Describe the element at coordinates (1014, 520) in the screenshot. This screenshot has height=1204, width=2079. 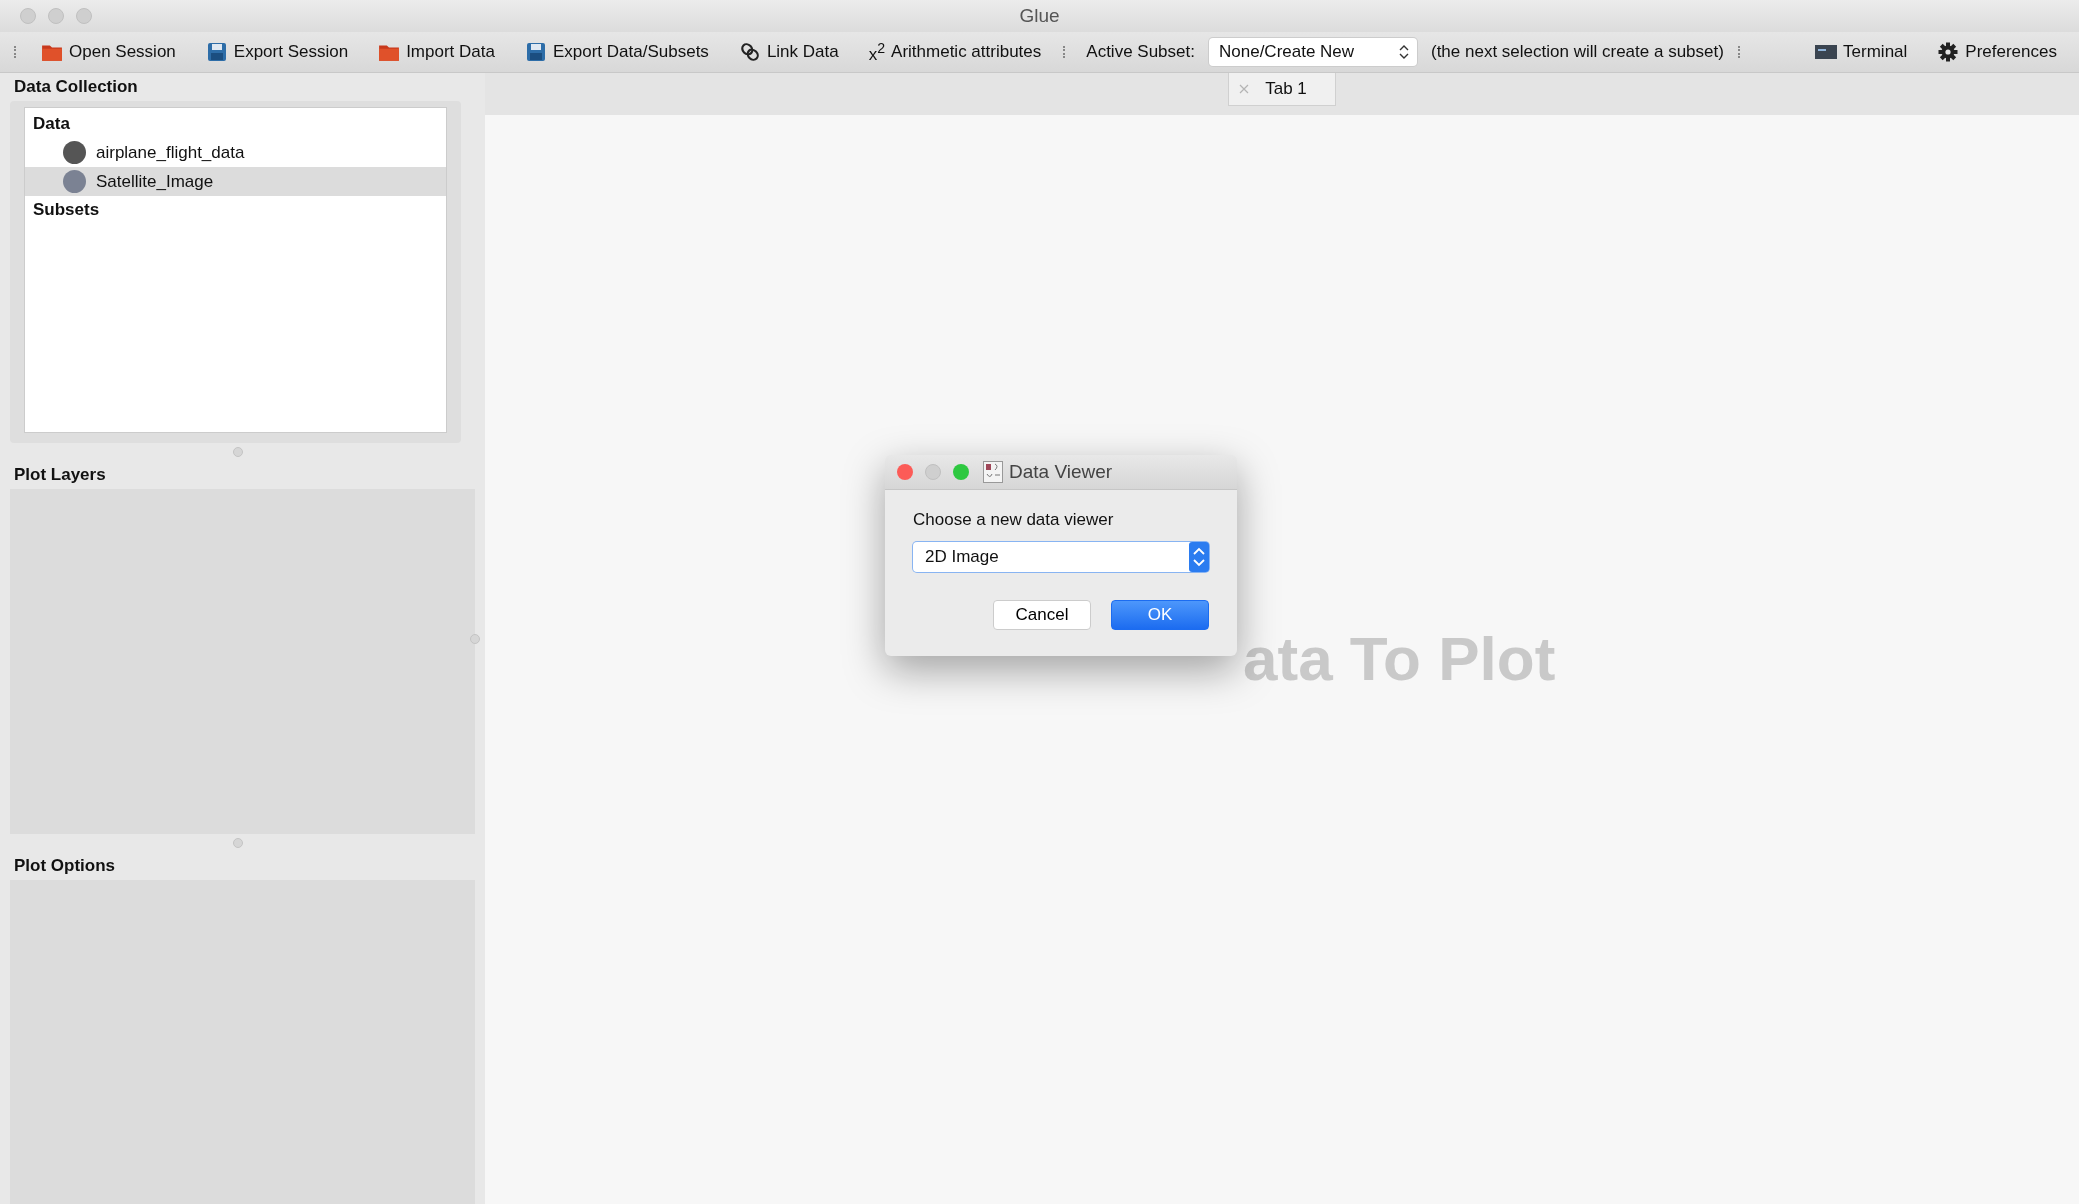
I see `prompt-label: Choose a new data viewer` at that location.